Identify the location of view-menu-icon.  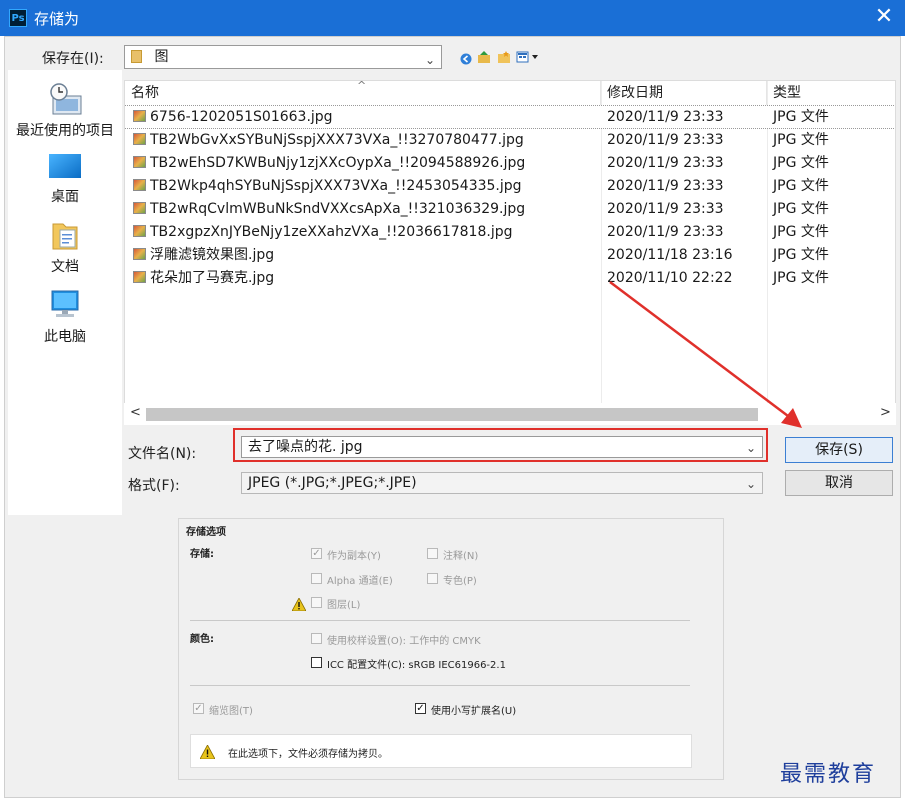
(530, 58).